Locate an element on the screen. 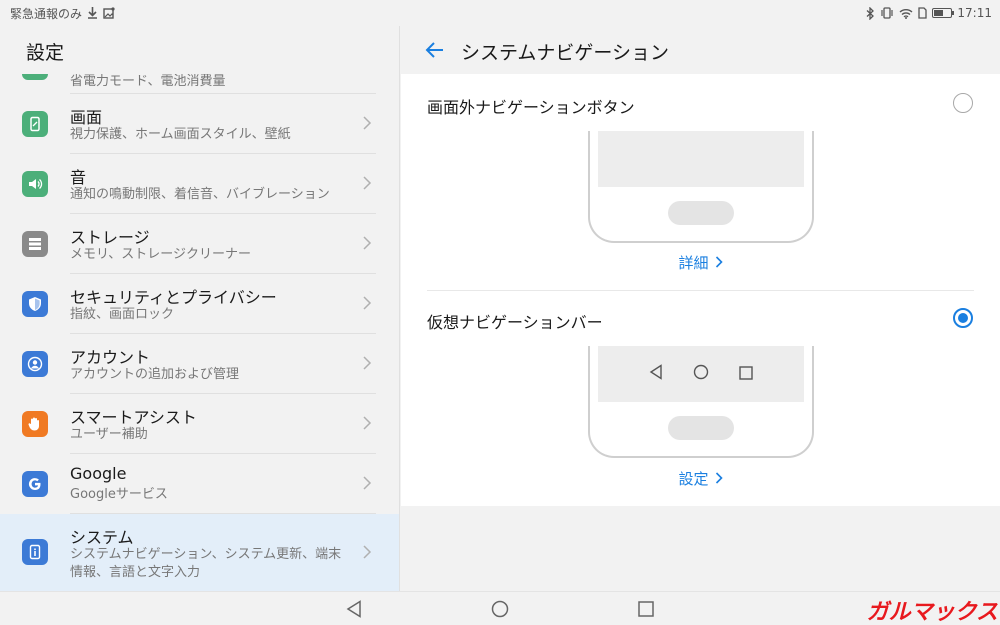  account-icon is located at coordinates (35, 364).